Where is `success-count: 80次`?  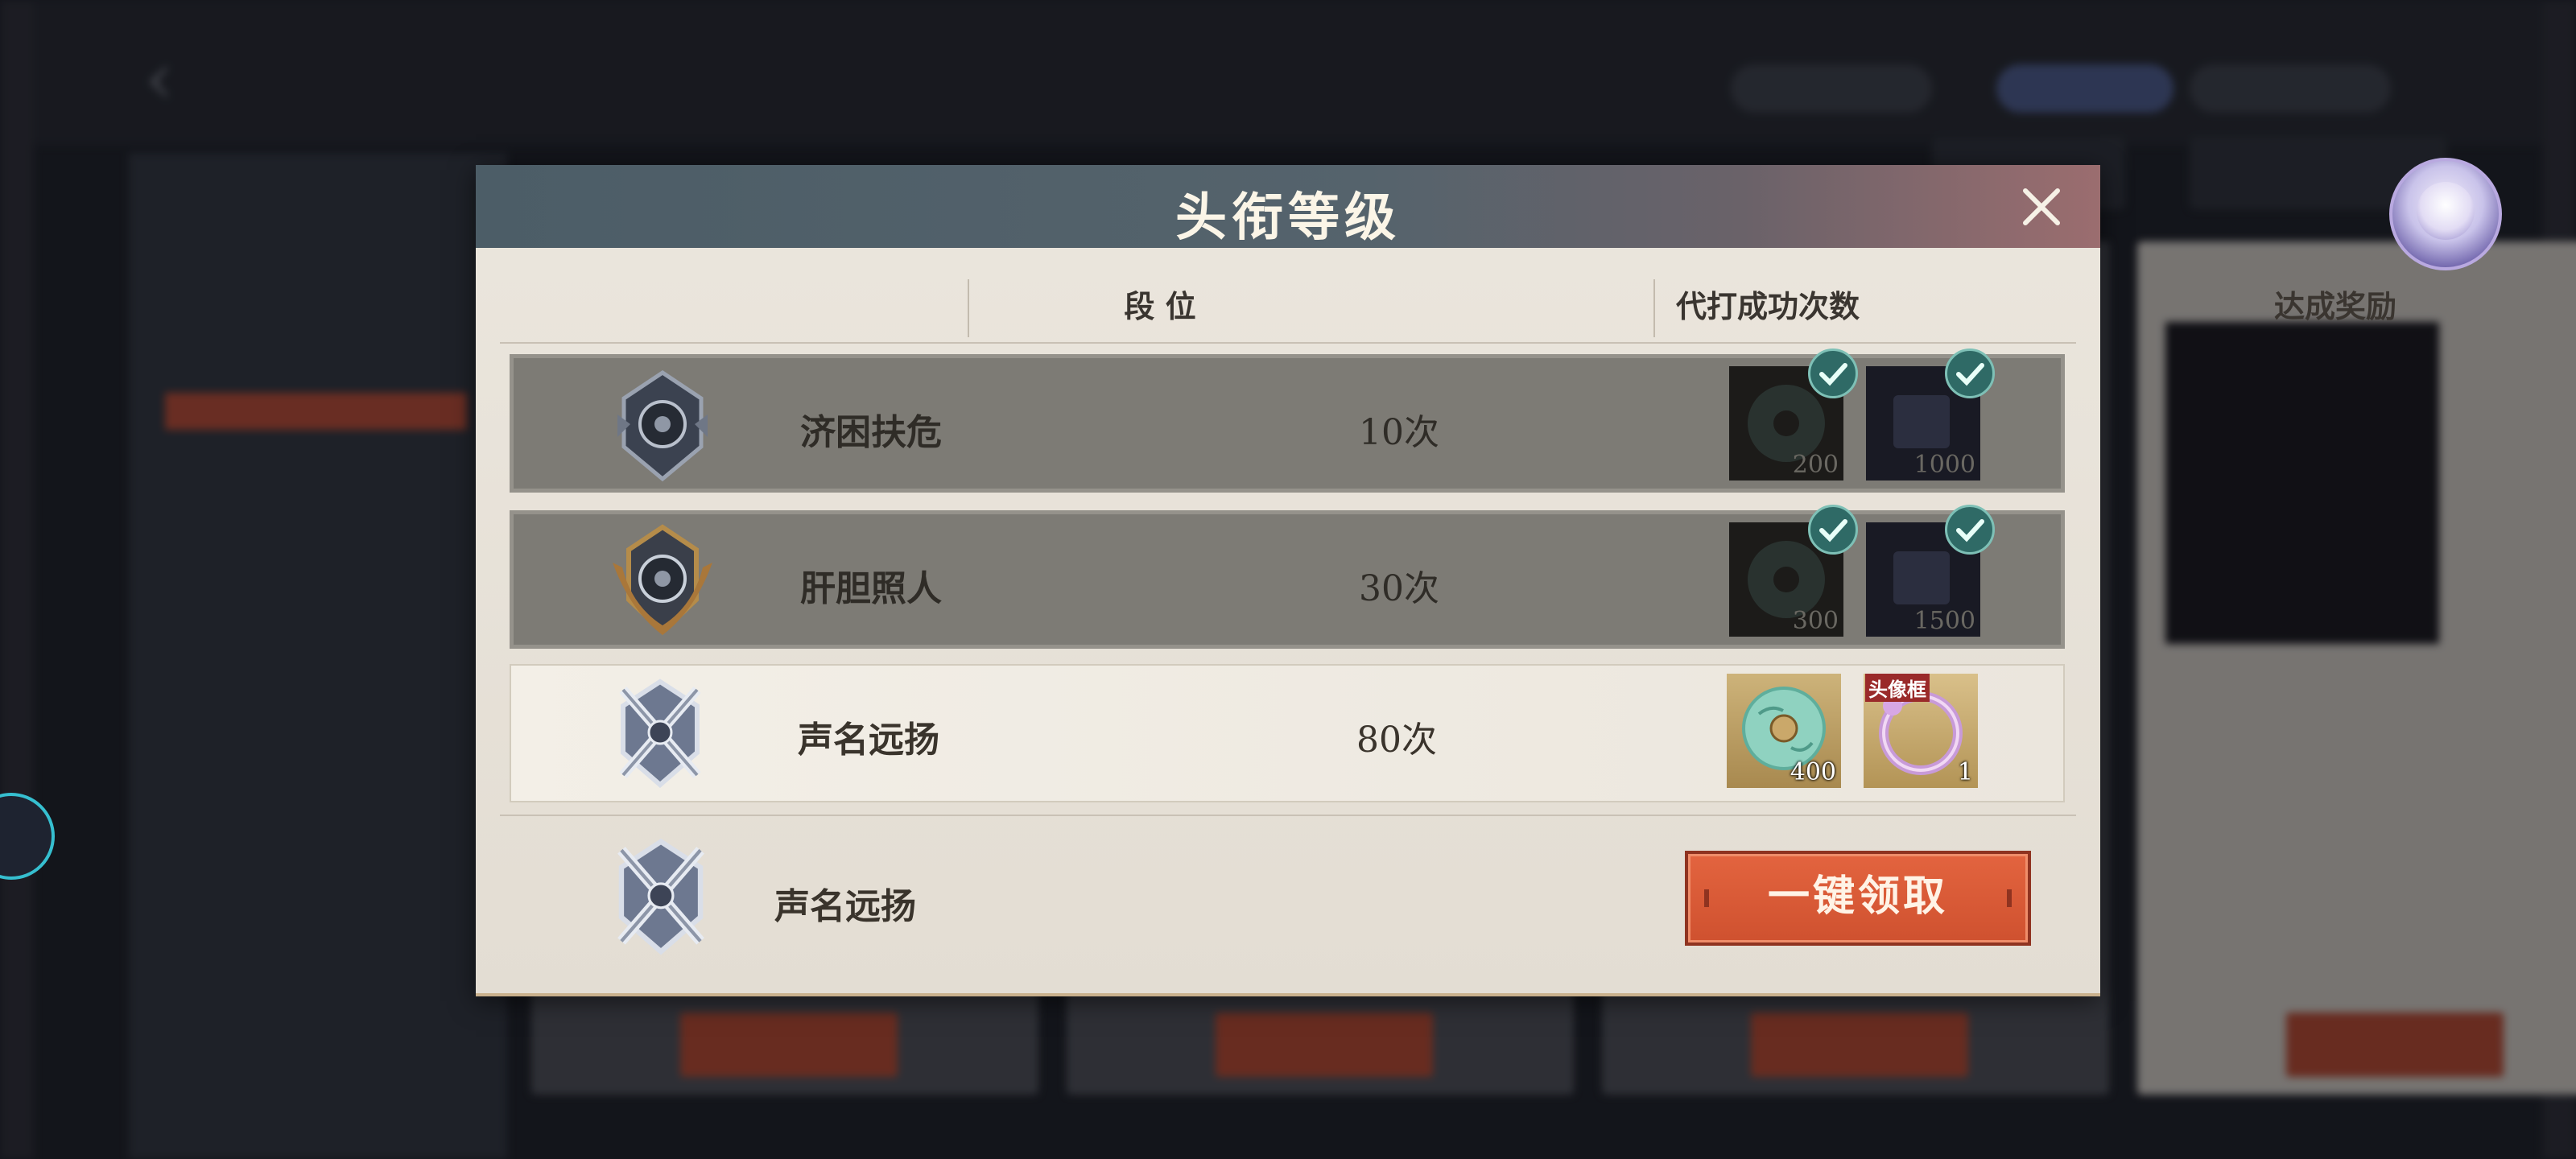
success-count: 80次 is located at coordinates (1396, 740).